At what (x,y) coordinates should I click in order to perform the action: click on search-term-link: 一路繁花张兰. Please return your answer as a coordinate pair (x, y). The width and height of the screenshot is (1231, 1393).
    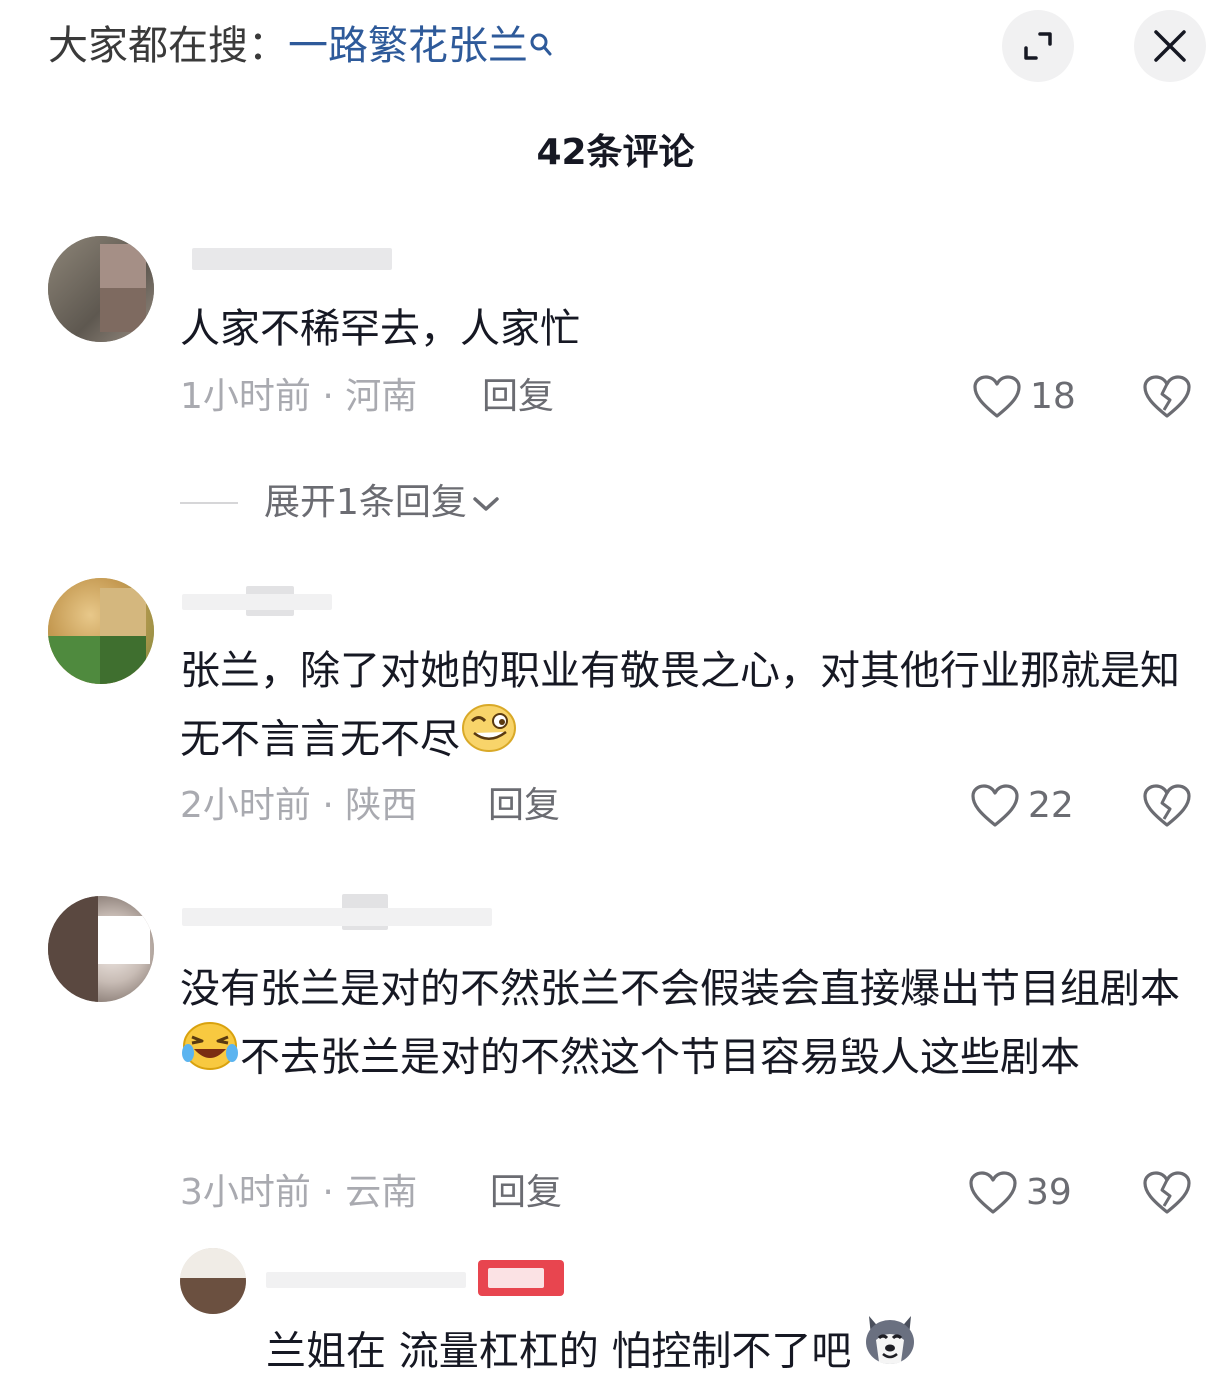
    Looking at the image, I should click on (408, 46).